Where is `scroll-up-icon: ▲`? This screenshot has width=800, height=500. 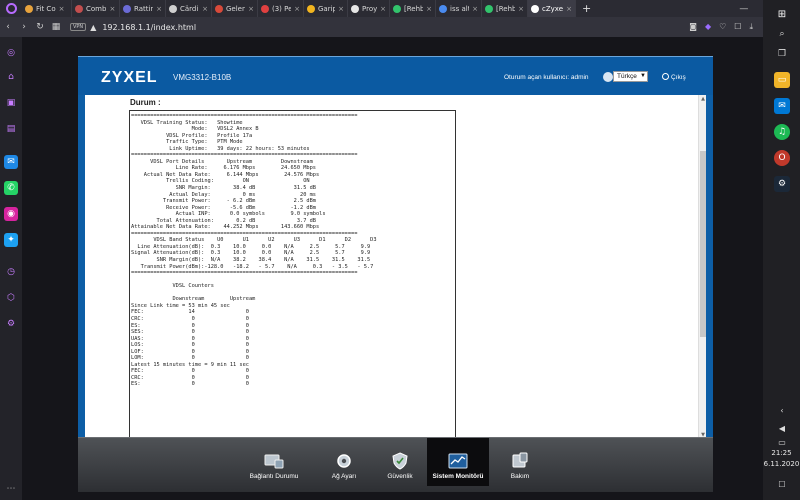
scroll-up-icon: ▲ is located at coordinates (703, 99).